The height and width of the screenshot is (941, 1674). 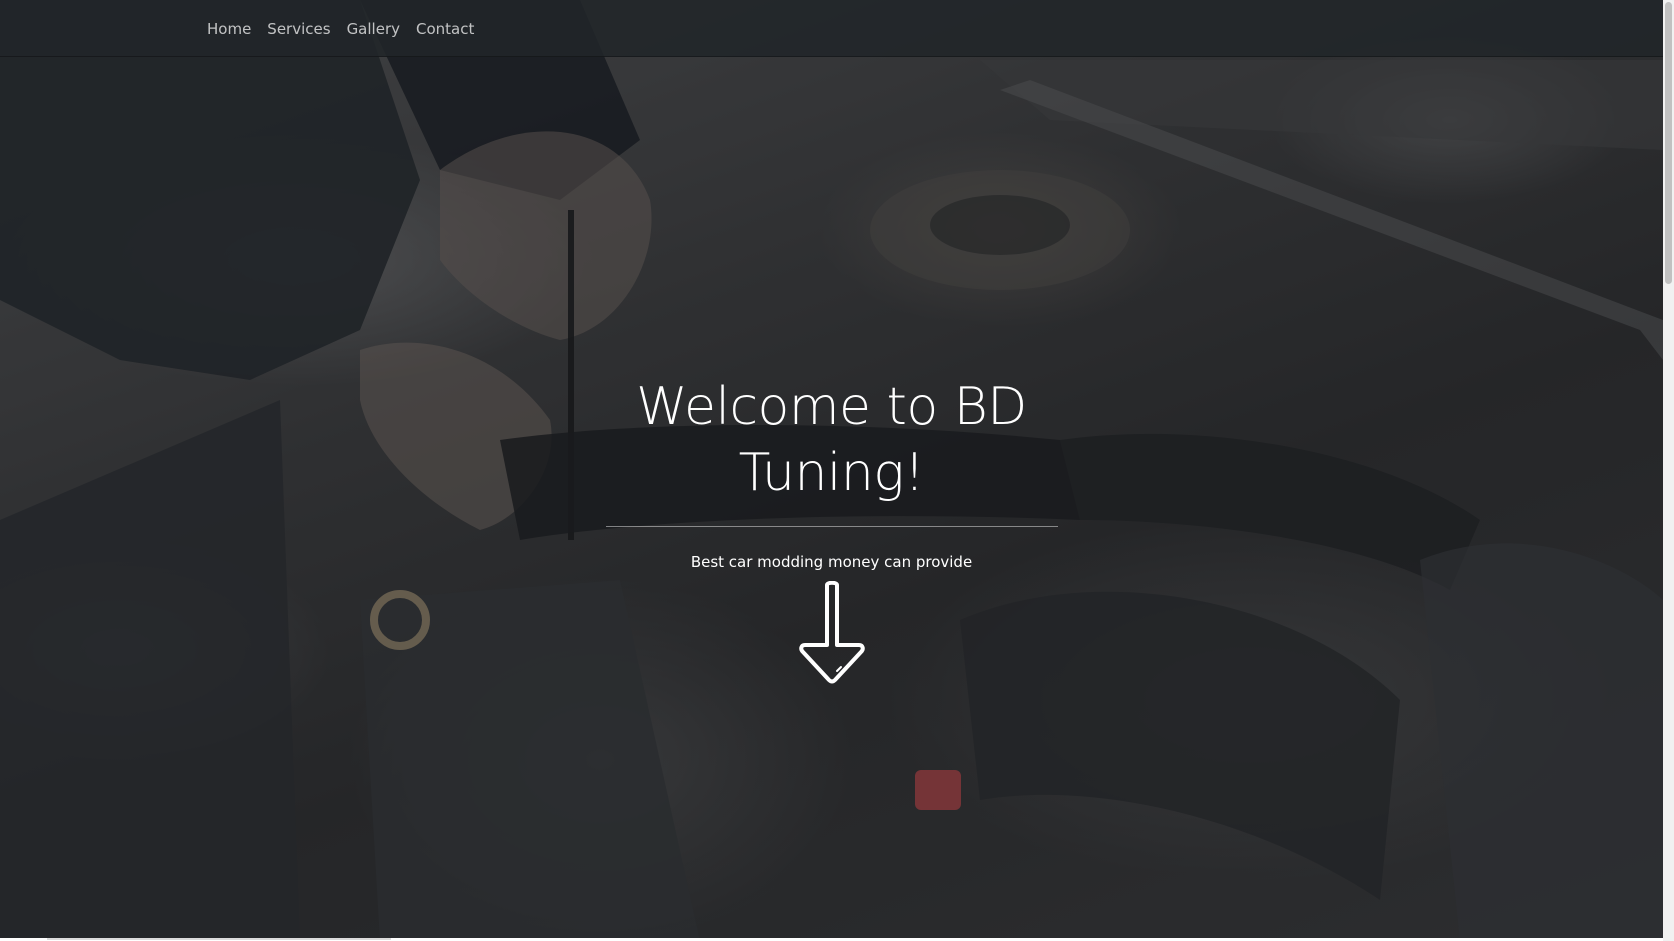 I want to click on nav-menu: Home Services Gallery Contact, so click(x=340, y=28).